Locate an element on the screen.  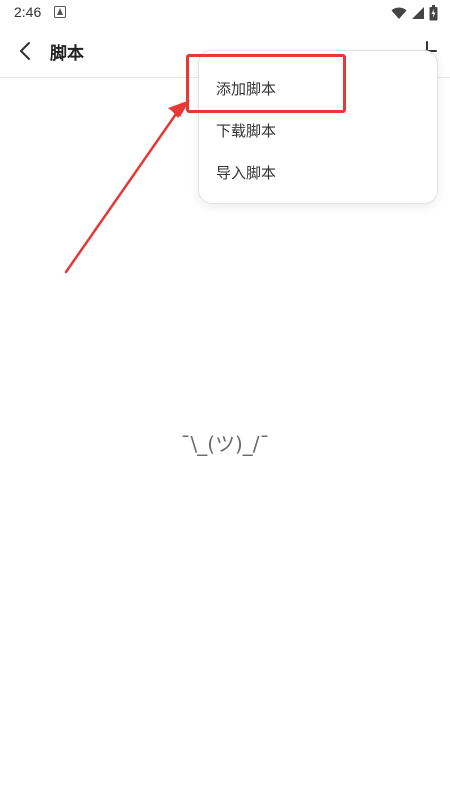
signal-icon is located at coordinates (418, 13).